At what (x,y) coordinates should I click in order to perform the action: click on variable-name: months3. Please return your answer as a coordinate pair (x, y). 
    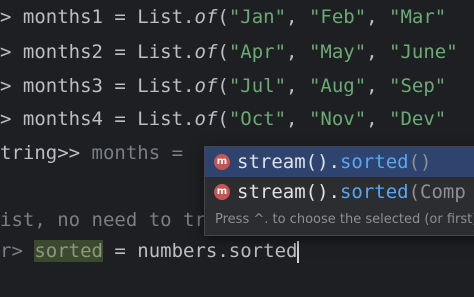
    Looking at the image, I should click on (62, 86).